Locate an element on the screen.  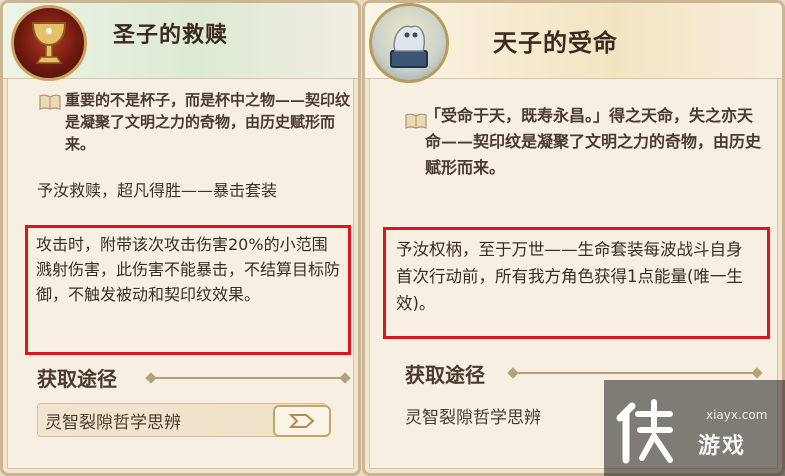
arrow-right-icon is located at coordinates (301, 421).